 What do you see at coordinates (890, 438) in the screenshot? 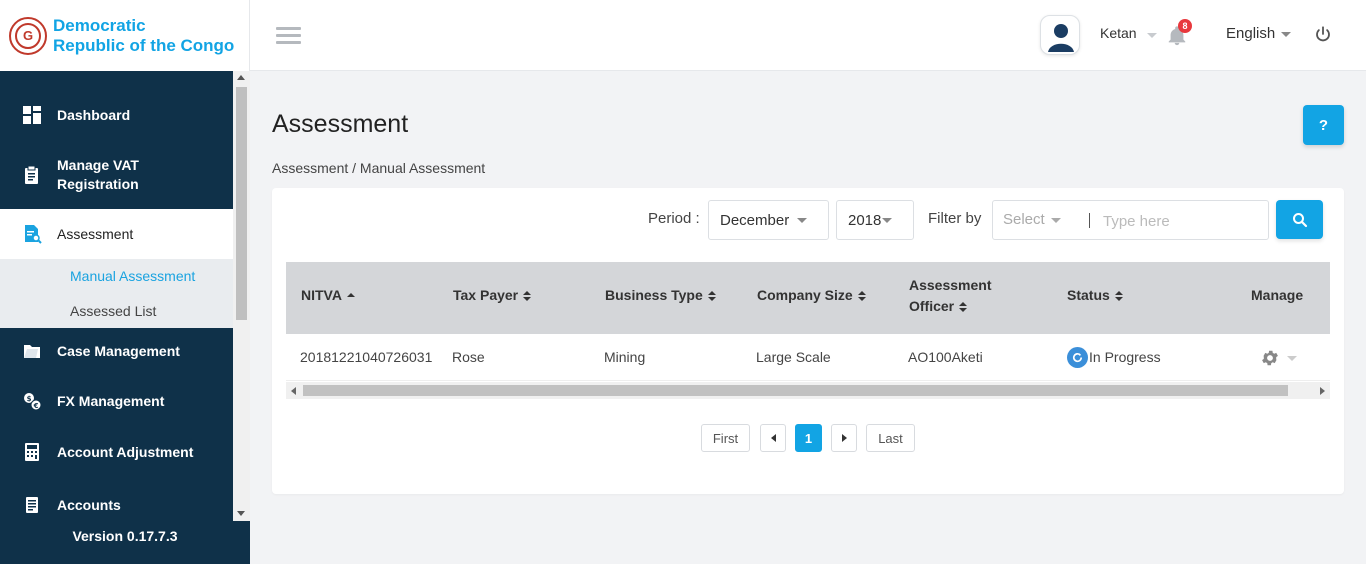
I see `pagination-last: Last` at bounding box center [890, 438].